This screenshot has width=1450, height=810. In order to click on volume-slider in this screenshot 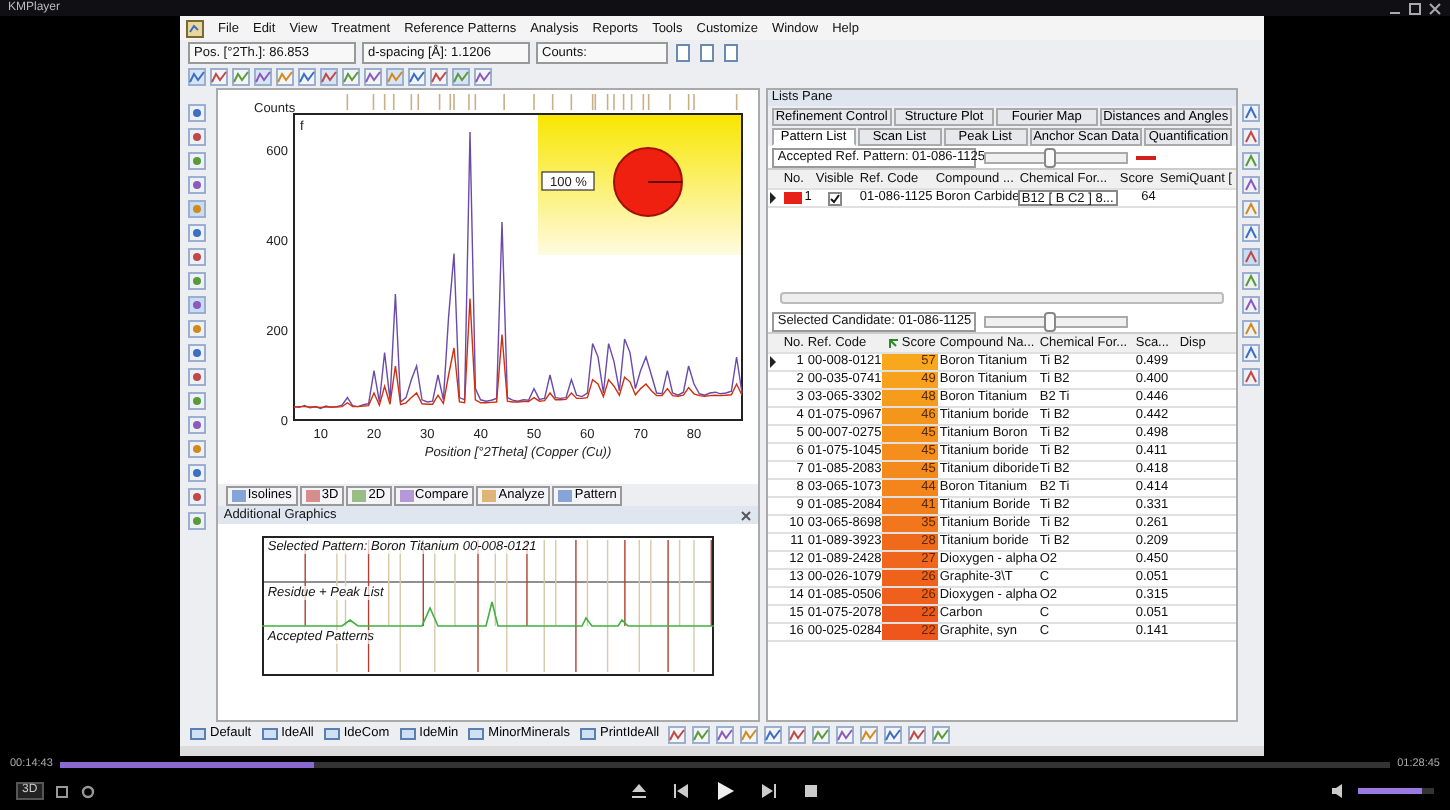, I will do `click(1396, 791)`.